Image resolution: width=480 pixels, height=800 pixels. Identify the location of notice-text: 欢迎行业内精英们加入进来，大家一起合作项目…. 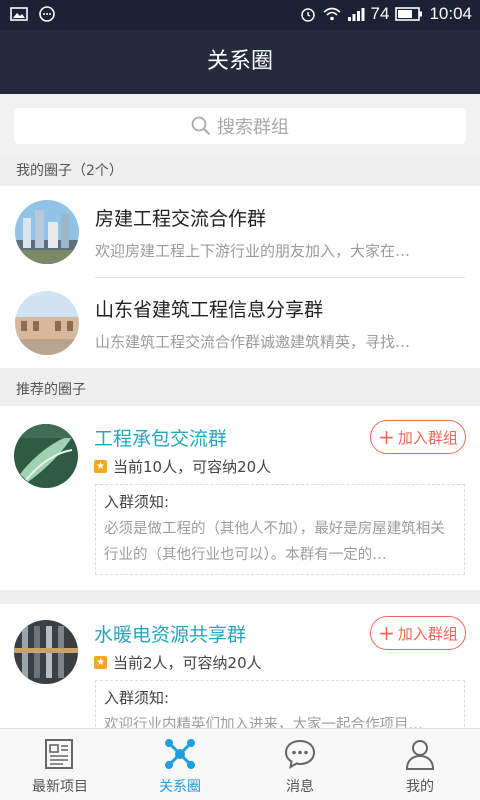
(263, 722).